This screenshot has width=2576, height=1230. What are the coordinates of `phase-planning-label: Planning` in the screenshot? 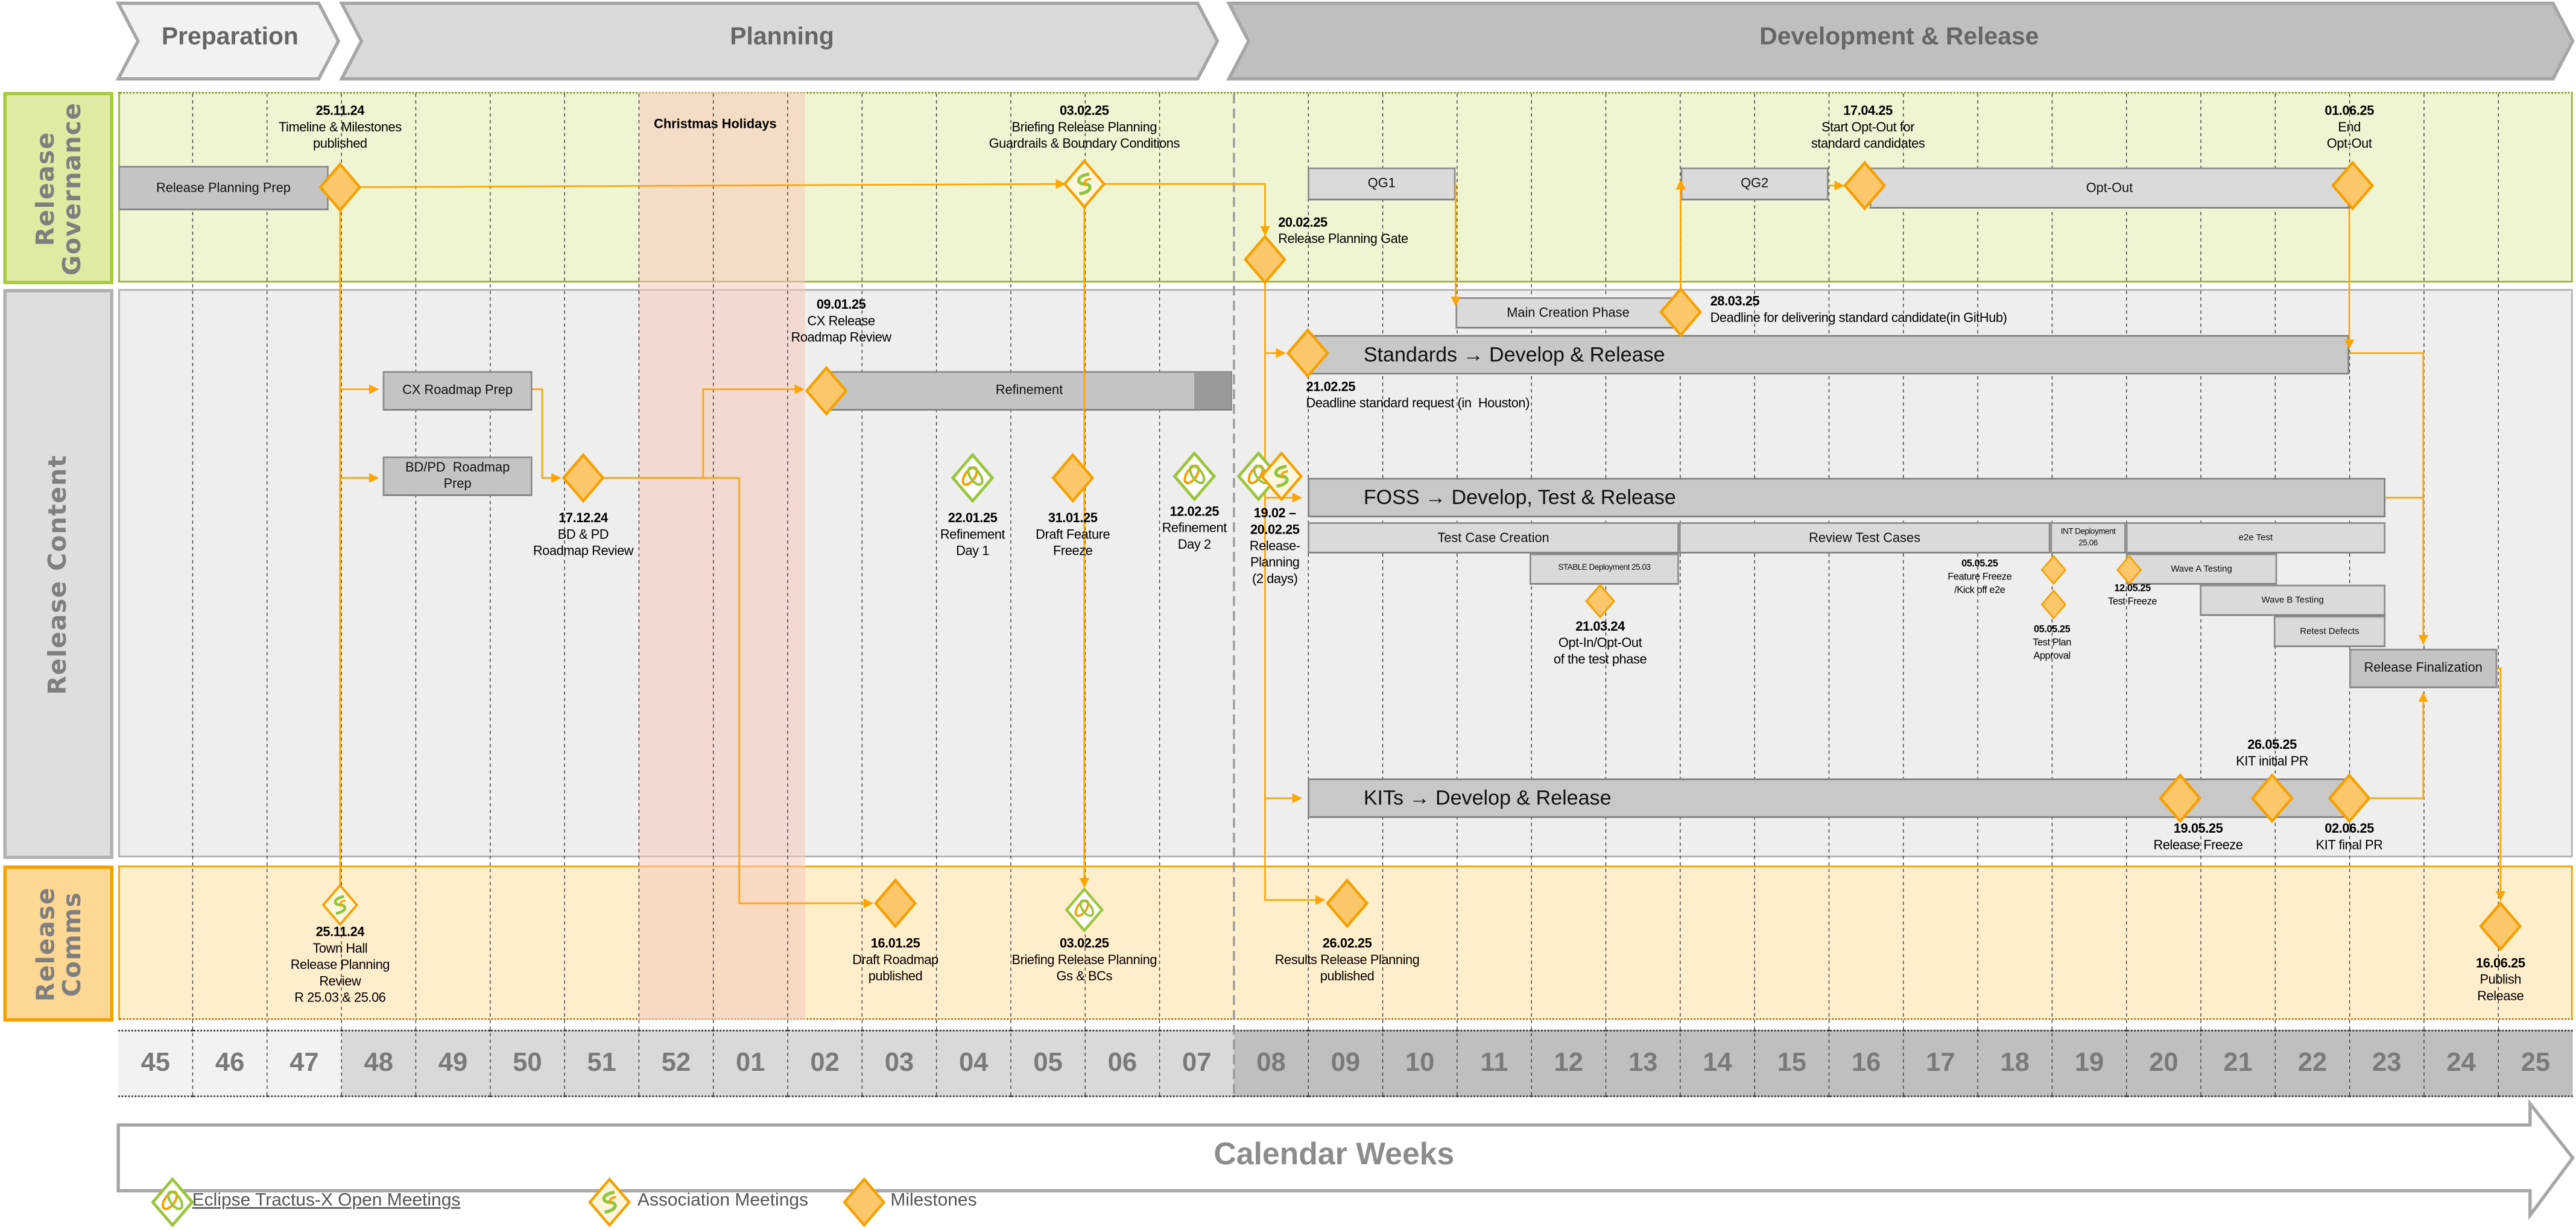 It's located at (782, 37).